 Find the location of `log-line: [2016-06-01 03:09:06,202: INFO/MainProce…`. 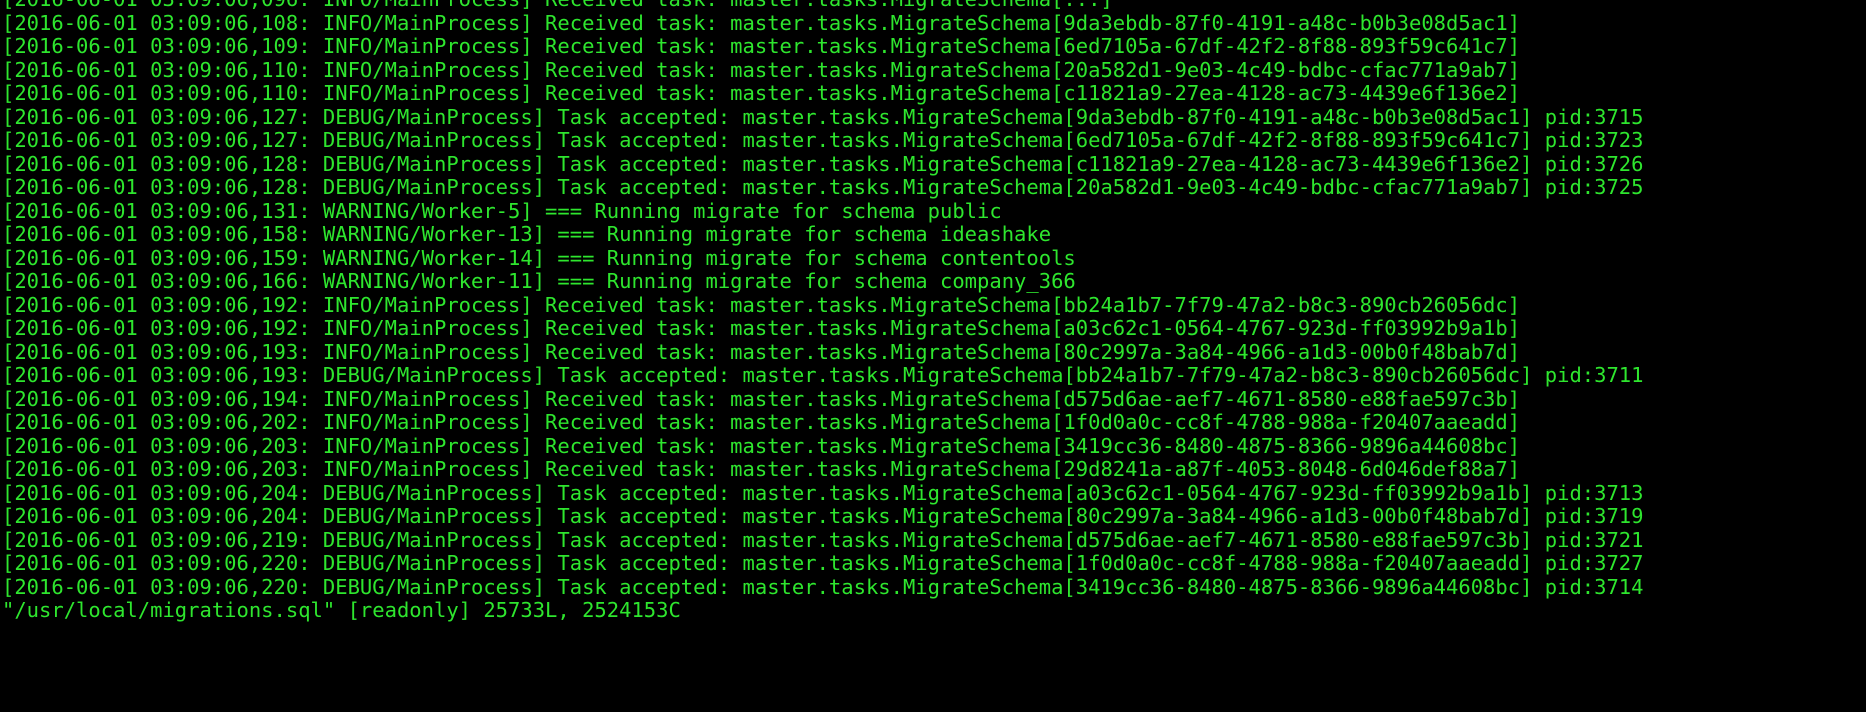

log-line: [2016-06-01 03:09:06,202: INFO/MainProce… is located at coordinates (761, 422).